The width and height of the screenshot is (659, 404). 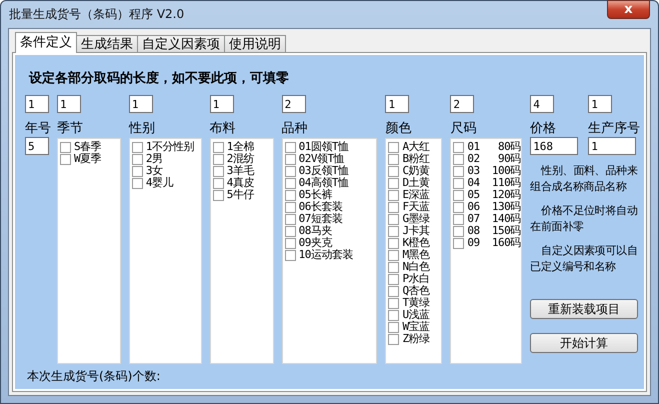 I want to click on close-button: x, so click(x=628, y=9).